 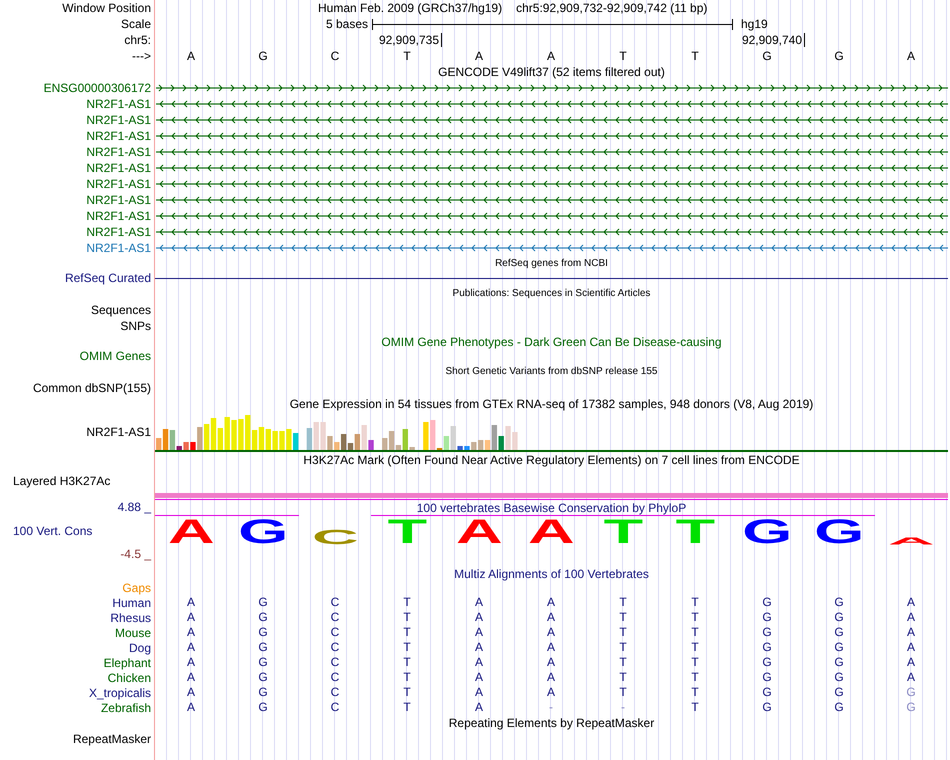 What do you see at coordinates (410, 8) in the screenshot?
I see `assembly-name: Human Feb. 2009 (GRCh37/hg19)` at bounding box center [410, 8].